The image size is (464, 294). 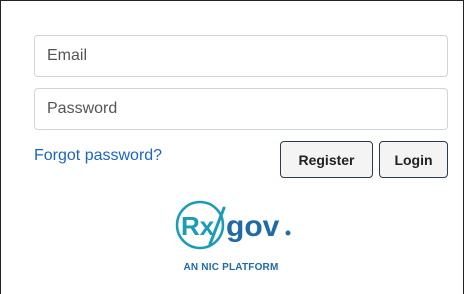 What do you see at coordinates (198, 226) in the screenshot?
I see `logo-rx-text: Rx` at bounding box center [198, 226].